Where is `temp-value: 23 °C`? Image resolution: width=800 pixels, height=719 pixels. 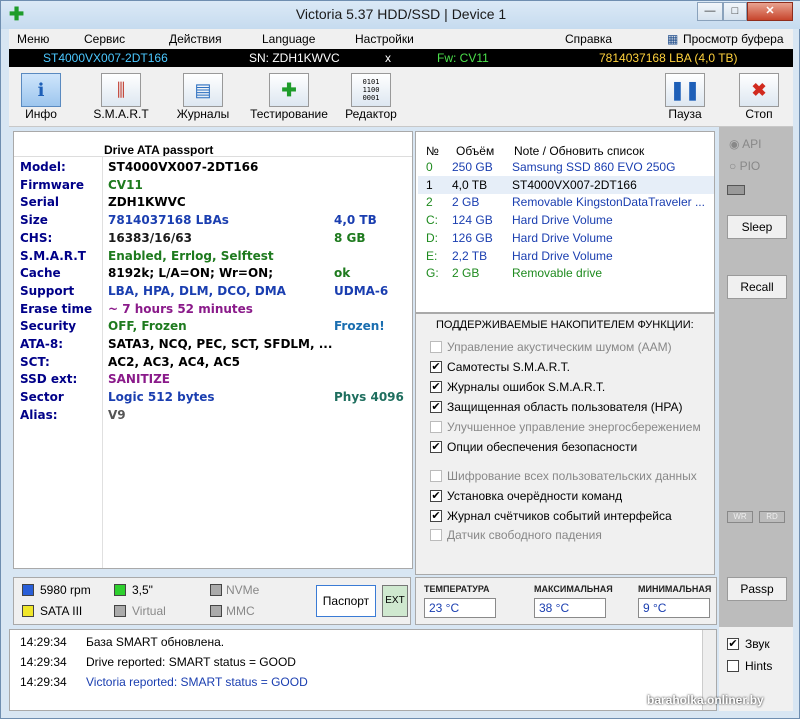 temp-value: 23 °C is located at coordinates (460, 608).